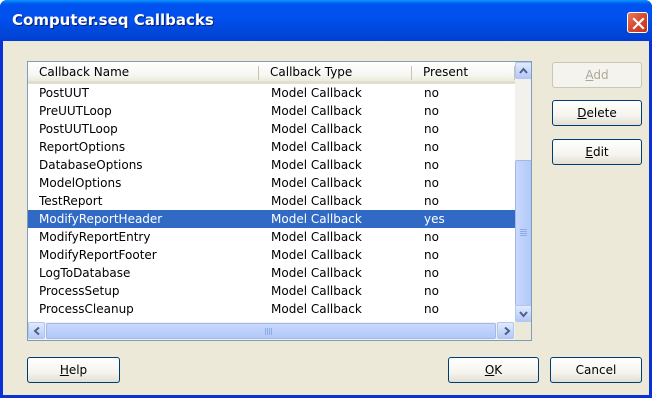 The width and height of the screenshot is (652, 398). I want to click on cell-callback-name: DatabaseOptions, so click(91, 165).